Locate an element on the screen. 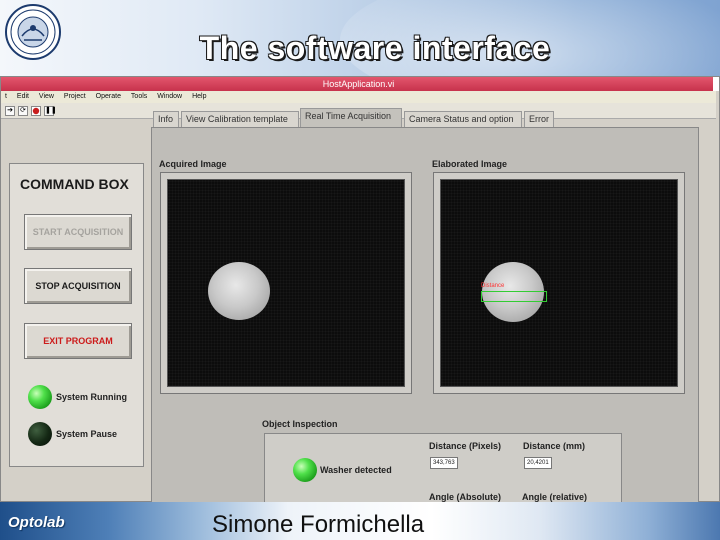 The height and width of the screenshot is (540, 720). pause-icon: ❚❚ is located at coordinates (50, 111).